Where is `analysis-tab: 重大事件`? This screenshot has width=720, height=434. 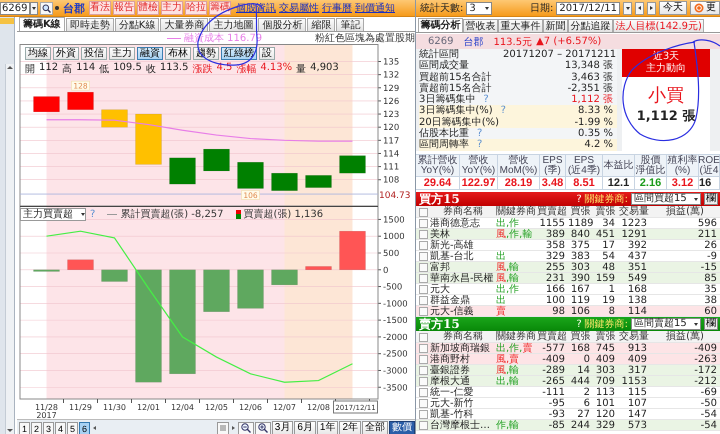
analysis-tab: 重大事件 is located at coordinates (520, 25).